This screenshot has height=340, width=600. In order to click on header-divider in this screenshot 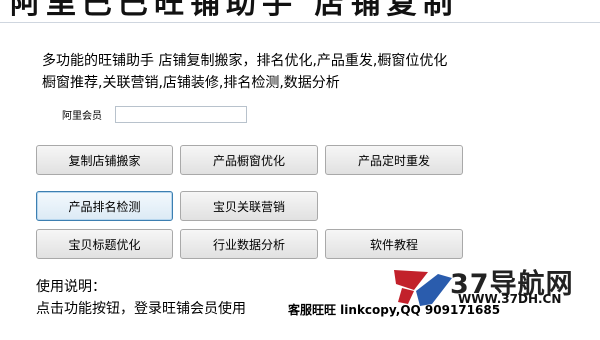, I will do `click(300, 22)`.